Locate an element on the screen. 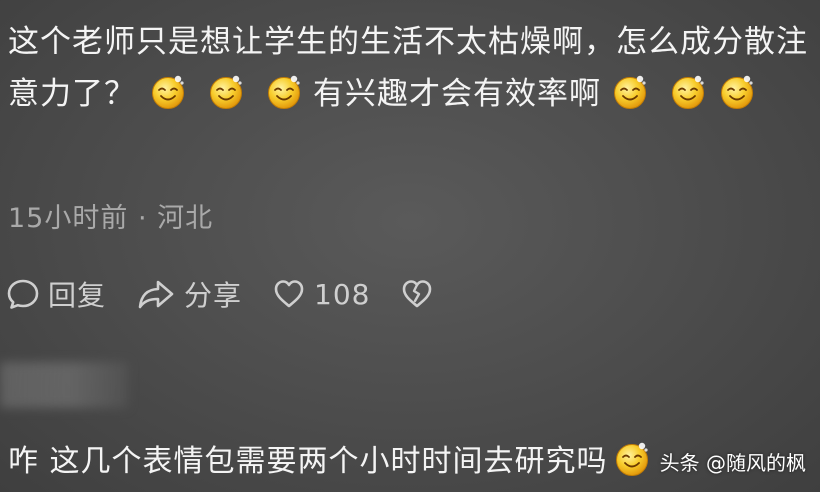 The image size is (820, 492). like-button: 108 is located at coordinates (321, 294).